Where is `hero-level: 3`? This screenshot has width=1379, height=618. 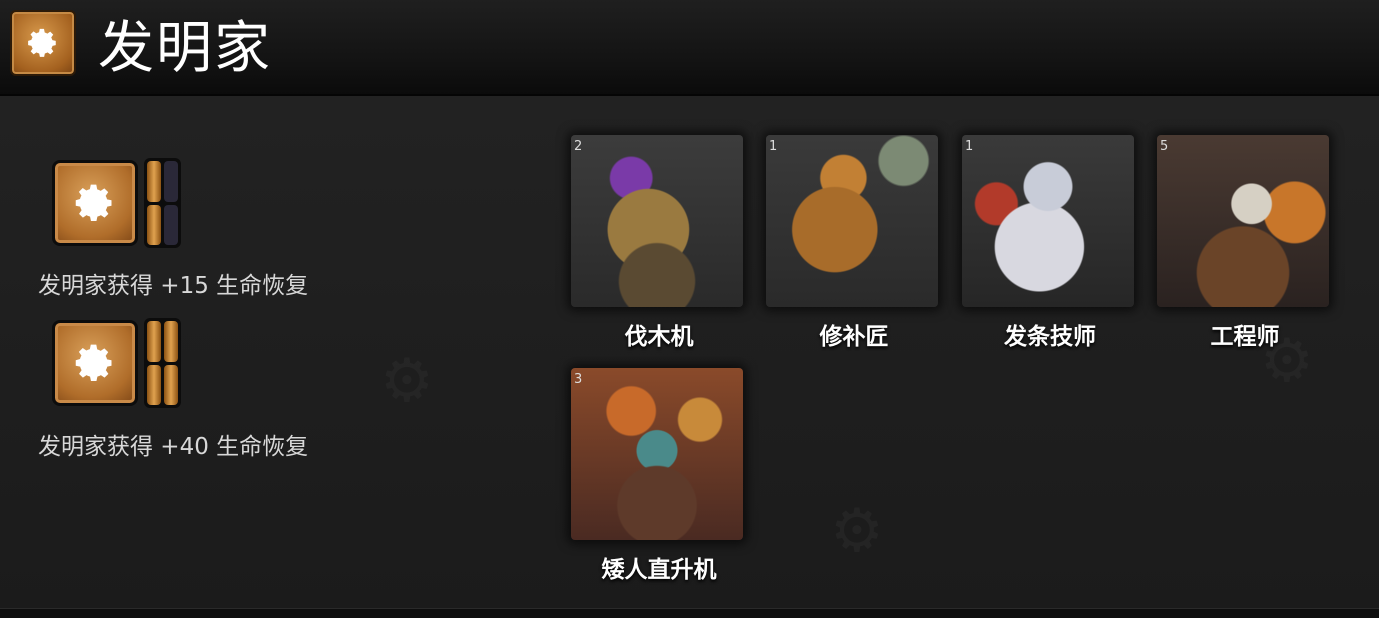
hero-level: 3 is located at coordinates (578, 379).